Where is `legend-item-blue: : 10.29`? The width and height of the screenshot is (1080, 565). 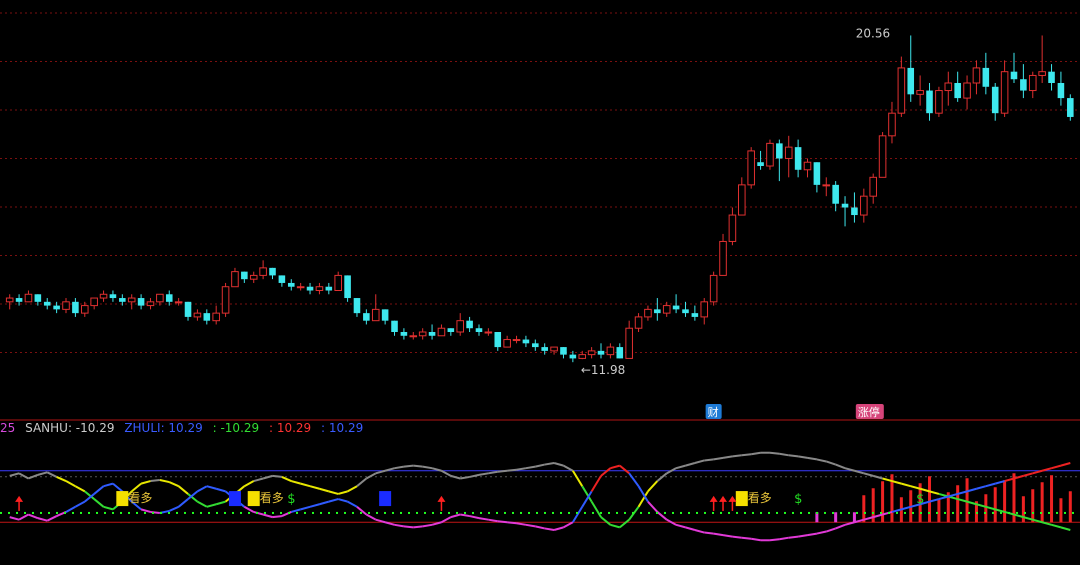 legend-item-blue: : 10.29 is located at coordinates (342, 428).